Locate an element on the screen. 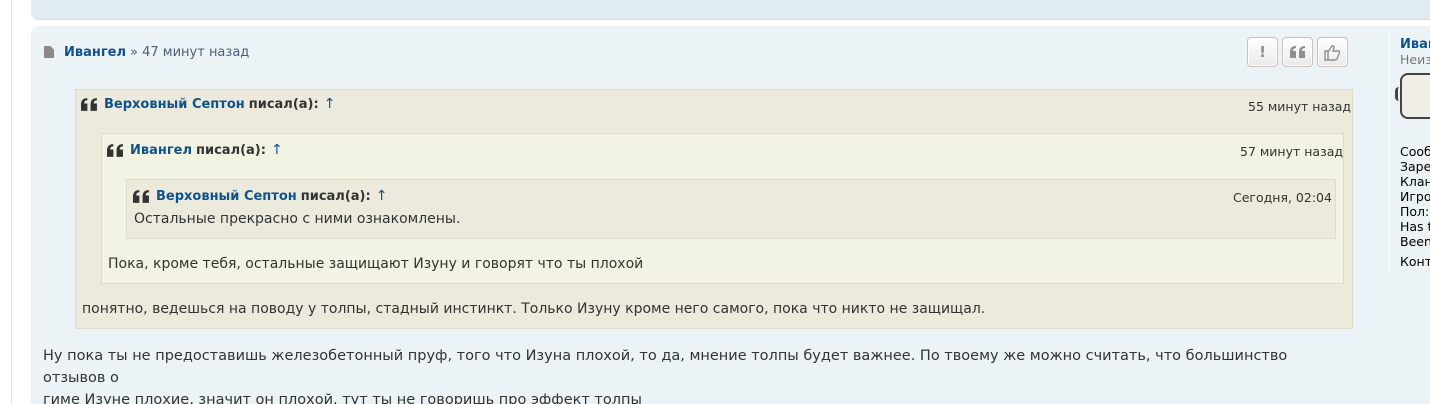 This screenshot has height=404, width=1430. post-time: » 47 минут назад is located at coordinates (189, 52).